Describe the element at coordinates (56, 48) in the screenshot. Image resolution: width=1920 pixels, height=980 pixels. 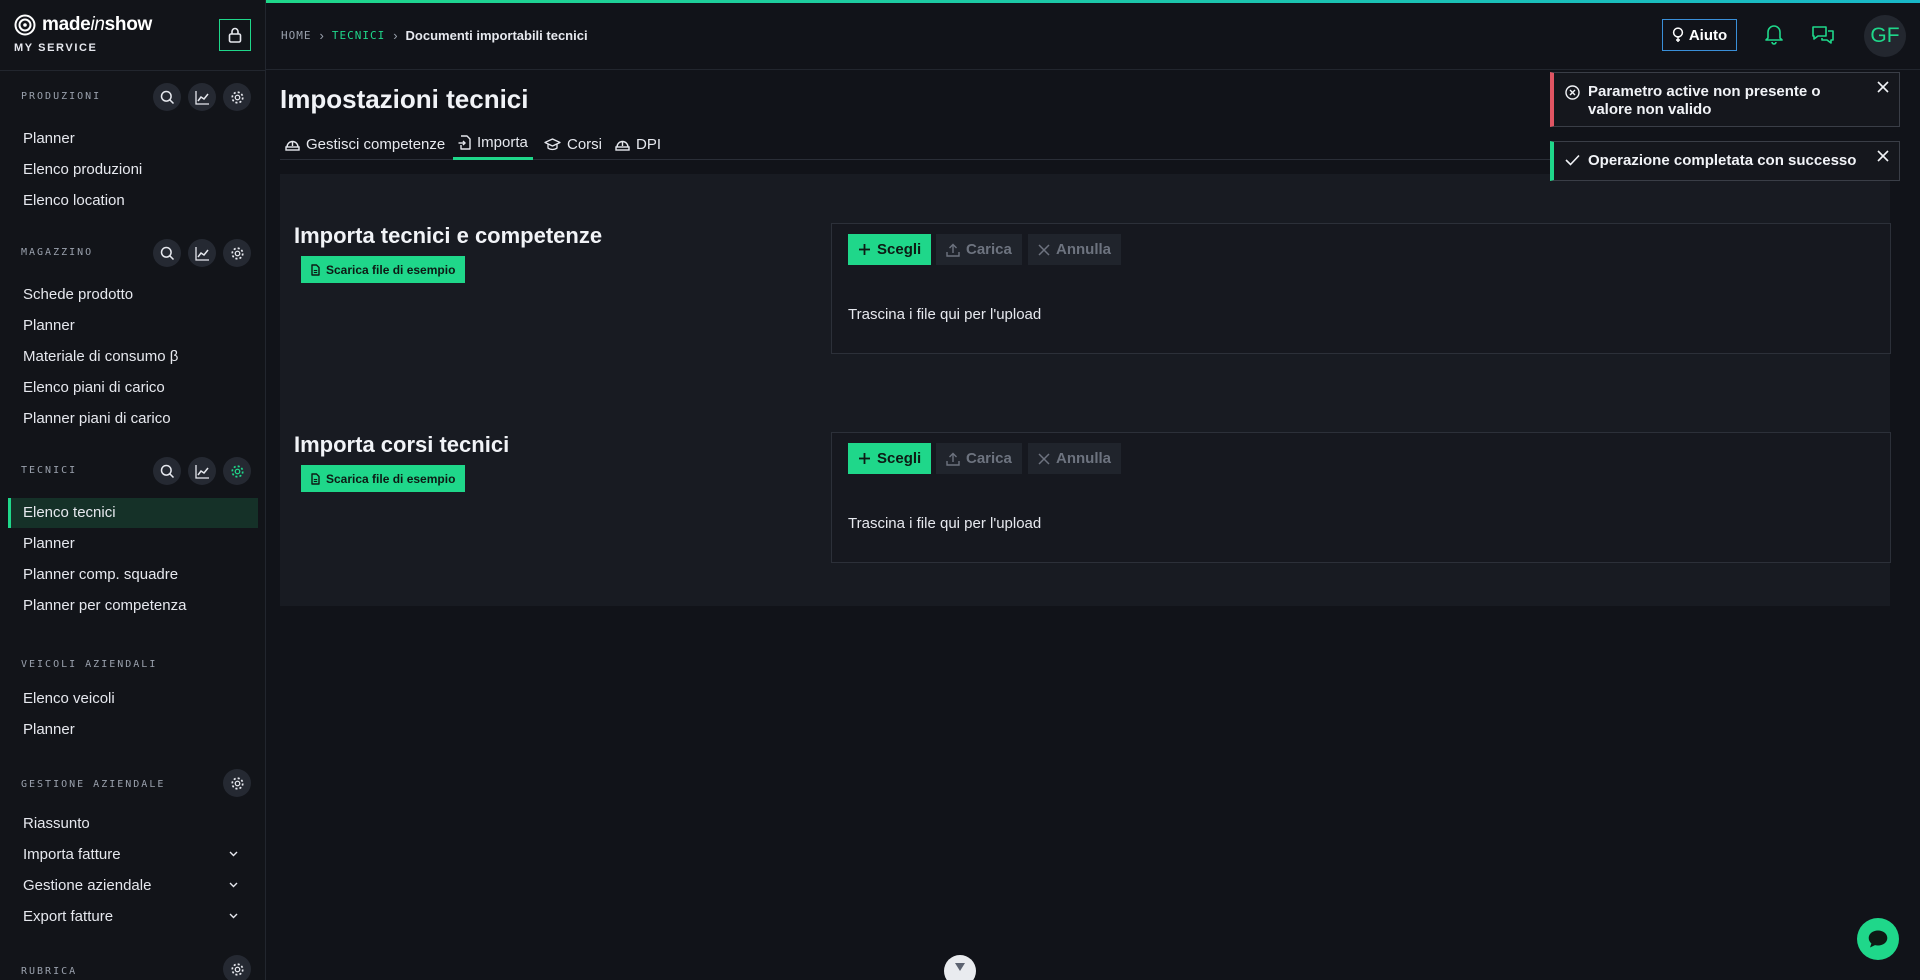
I see `brand-subtitle: MY SERVICE` at that location.